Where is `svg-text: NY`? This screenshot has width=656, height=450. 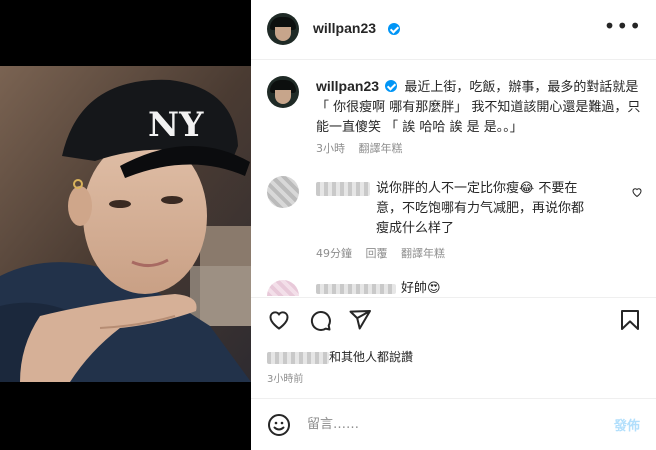 svg-text: NY is located at coordinates (176, 125).